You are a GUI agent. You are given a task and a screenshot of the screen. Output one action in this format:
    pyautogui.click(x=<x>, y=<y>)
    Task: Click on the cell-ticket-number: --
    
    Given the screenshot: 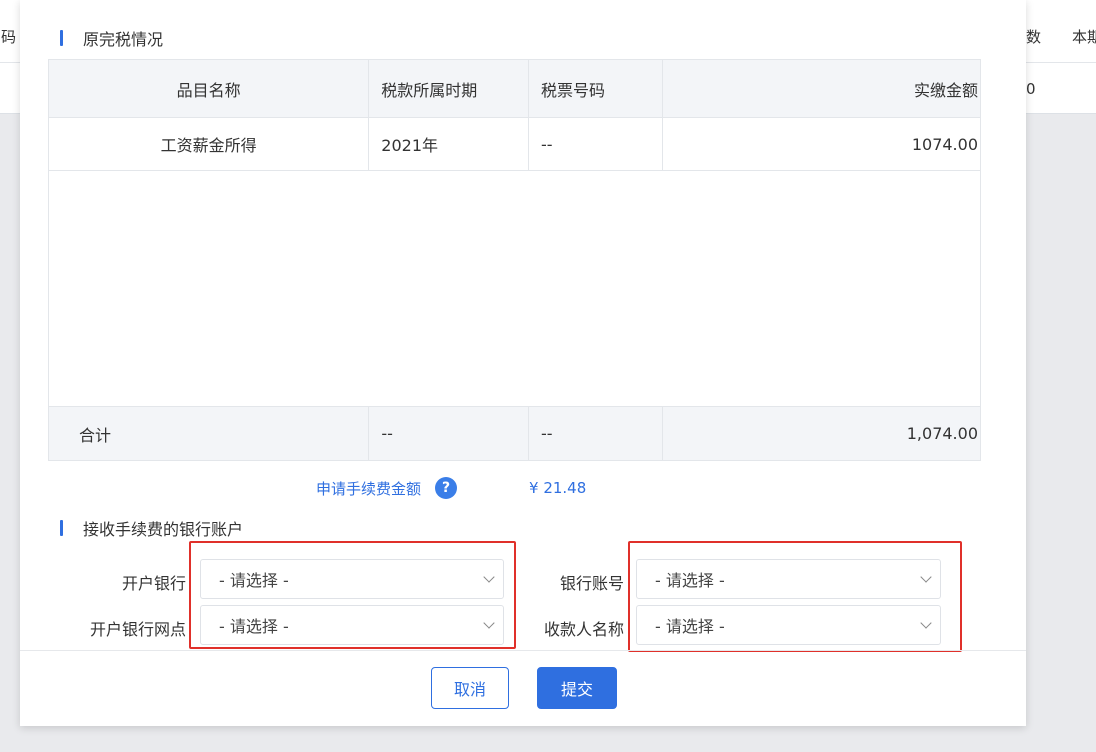 What is the action you would take?
    pyautogui.click(x=596, y=144)
    